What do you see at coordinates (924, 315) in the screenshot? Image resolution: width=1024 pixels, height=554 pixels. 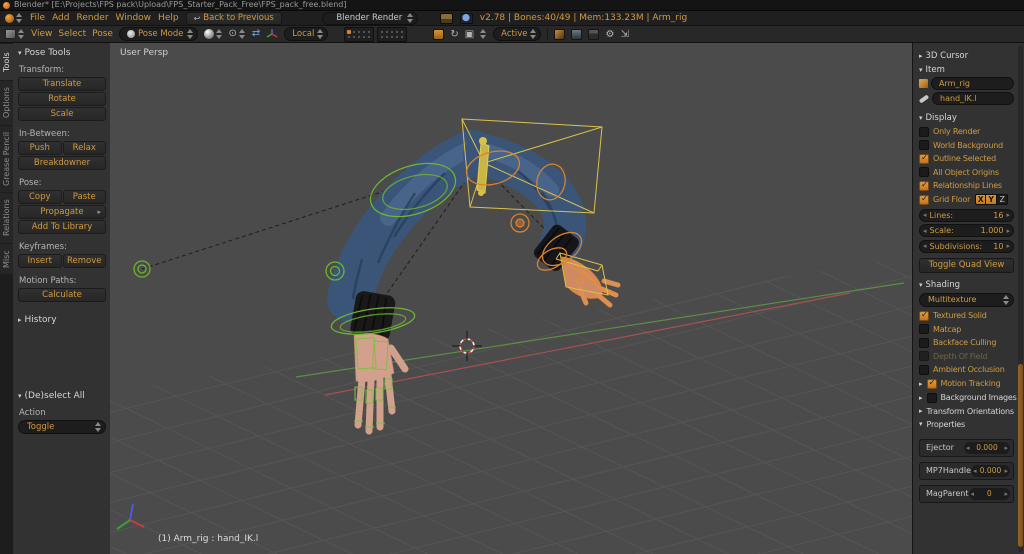 I see `textured-solid-checkbox` at bounding box center [924, 315].